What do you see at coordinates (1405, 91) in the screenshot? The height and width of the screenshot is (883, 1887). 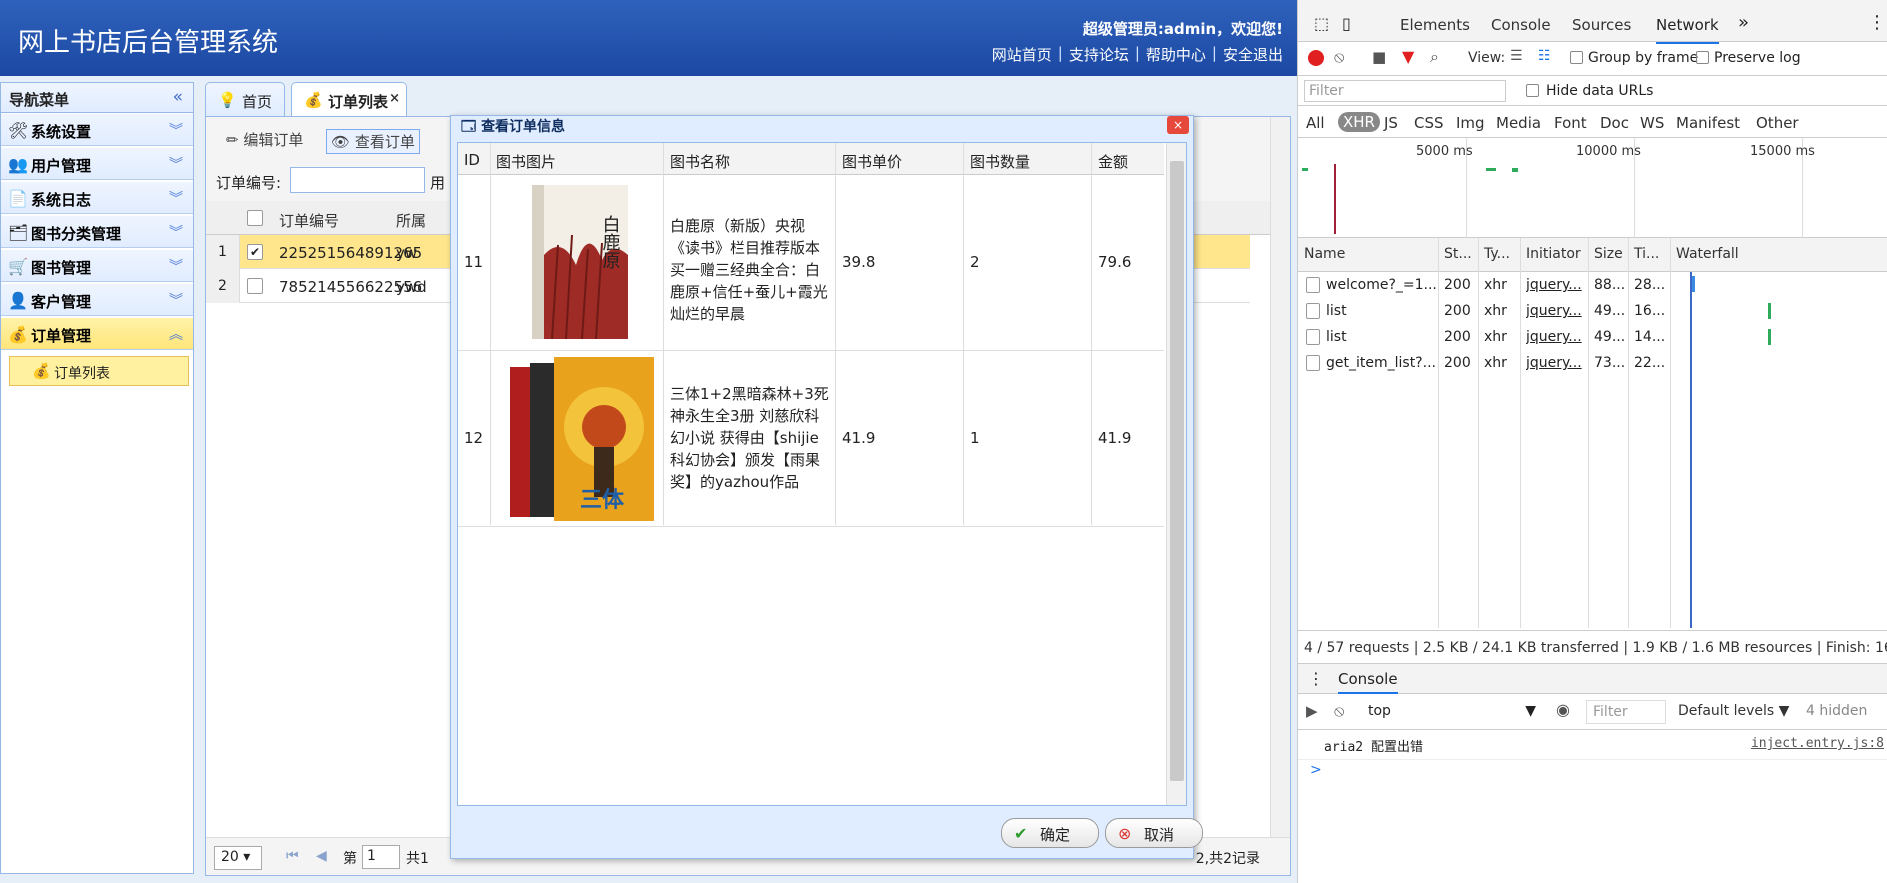 I see `filter-input: Filter` at bounding box center [1405, 91].